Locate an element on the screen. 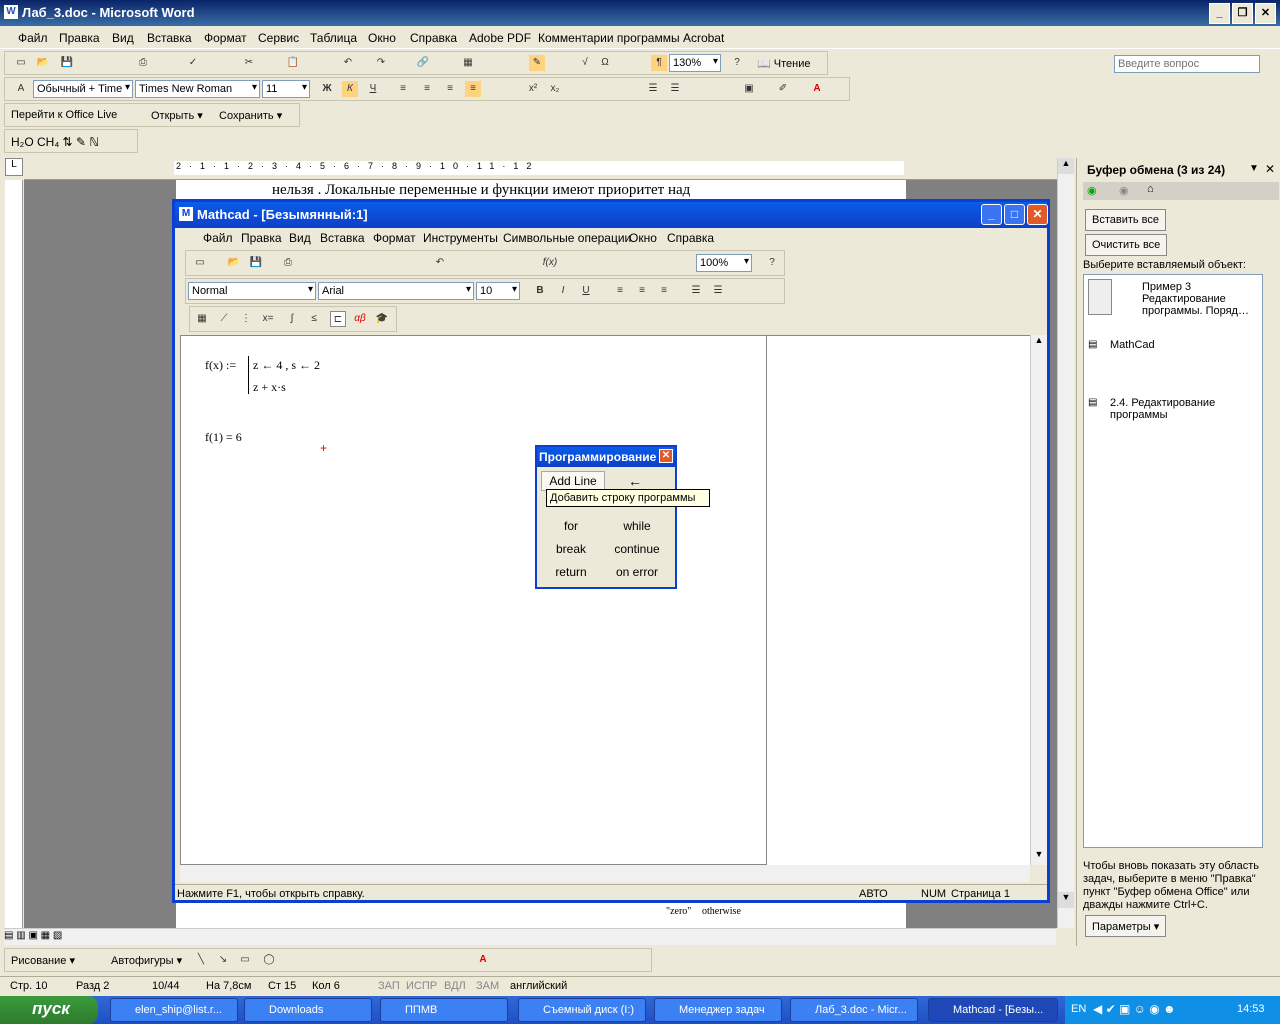  language-indicator: EN is located at coordinates (1078, 1009).